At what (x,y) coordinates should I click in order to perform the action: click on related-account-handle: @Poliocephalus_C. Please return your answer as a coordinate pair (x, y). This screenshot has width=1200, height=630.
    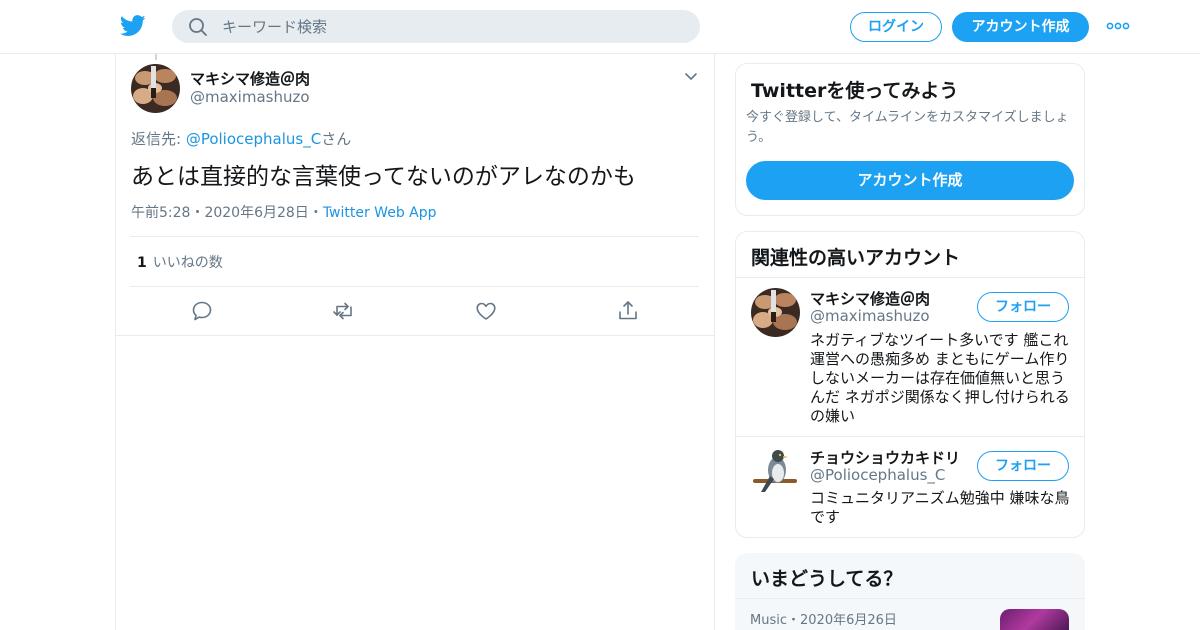
    Looking at the image, I should click on (877, 475).